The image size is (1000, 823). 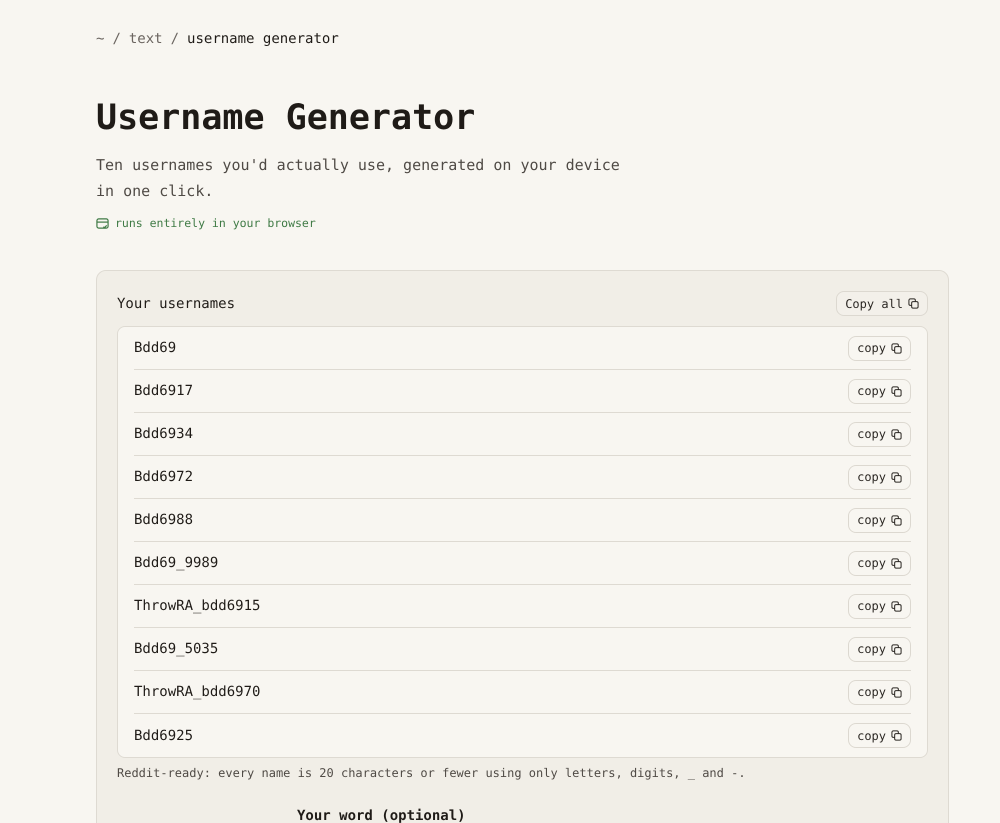 What do you see at coordinates (382, 815) in the screenshot?
I see `word-field-label: Your word (optional)` at bounding box center [382, 815].